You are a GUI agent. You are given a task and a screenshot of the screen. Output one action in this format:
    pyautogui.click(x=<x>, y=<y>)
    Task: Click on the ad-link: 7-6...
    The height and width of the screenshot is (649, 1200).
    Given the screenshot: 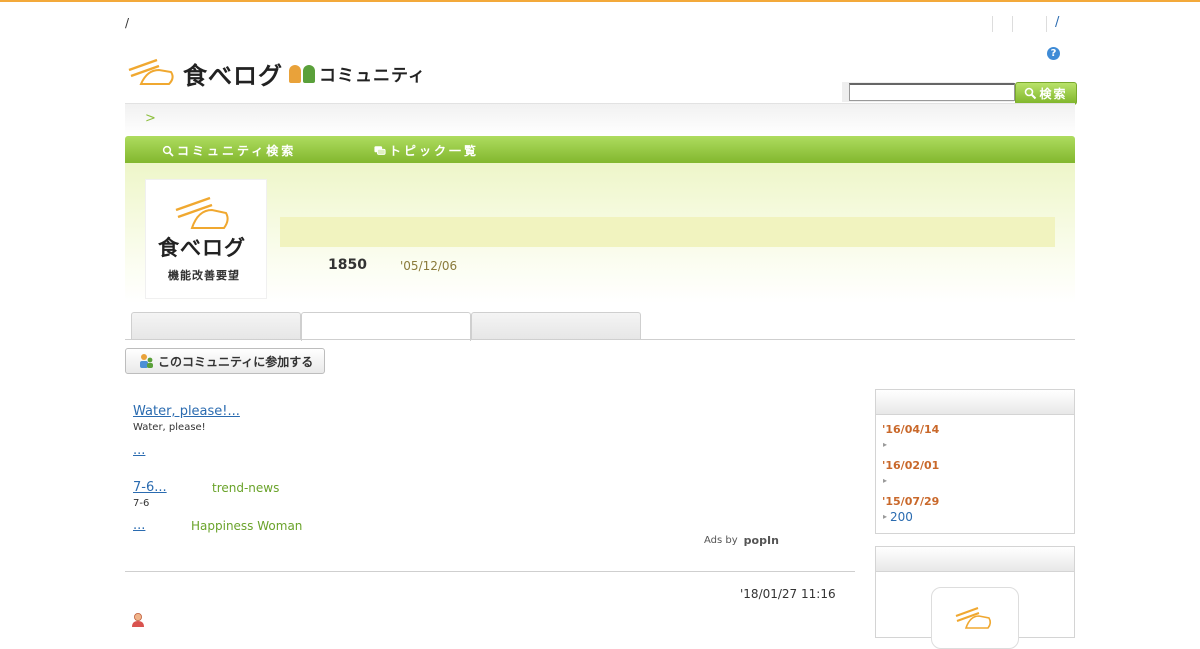 What is the action you would take?
    pyautogui.click(x=169, y=487)
    